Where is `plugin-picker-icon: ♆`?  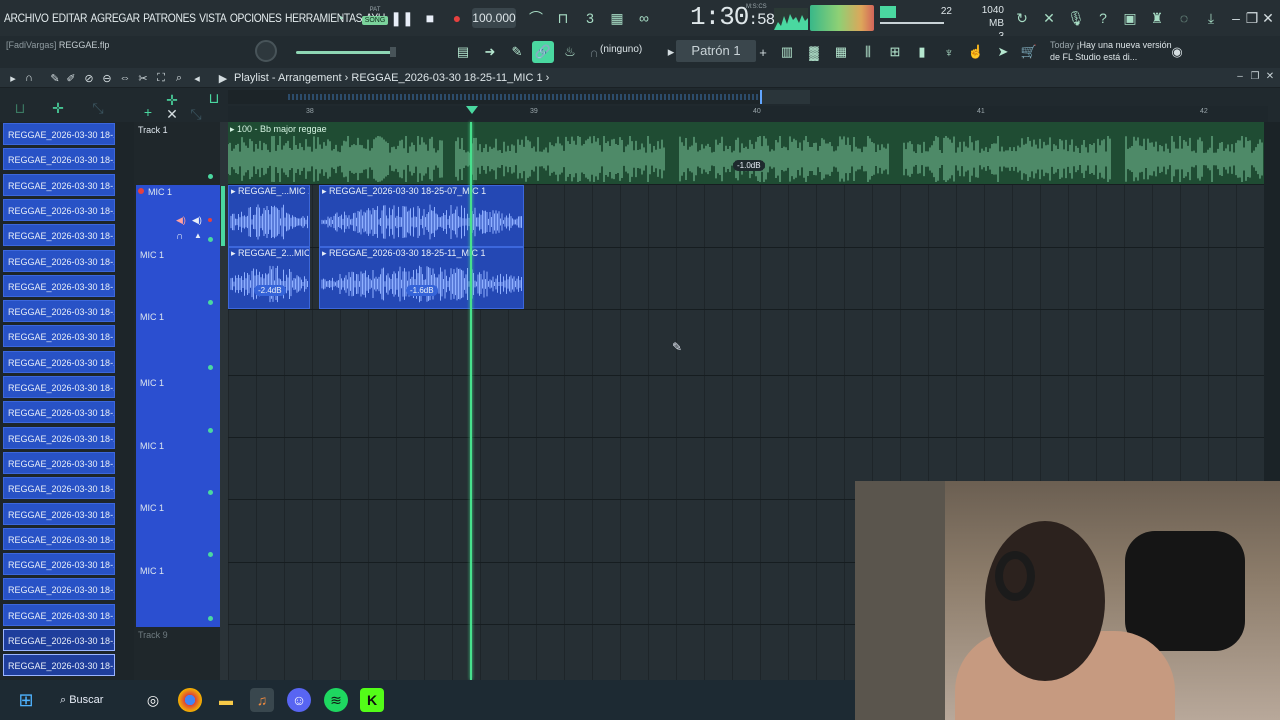
plugin-picker-icon: ♆ is located at coordinates (949, 52).